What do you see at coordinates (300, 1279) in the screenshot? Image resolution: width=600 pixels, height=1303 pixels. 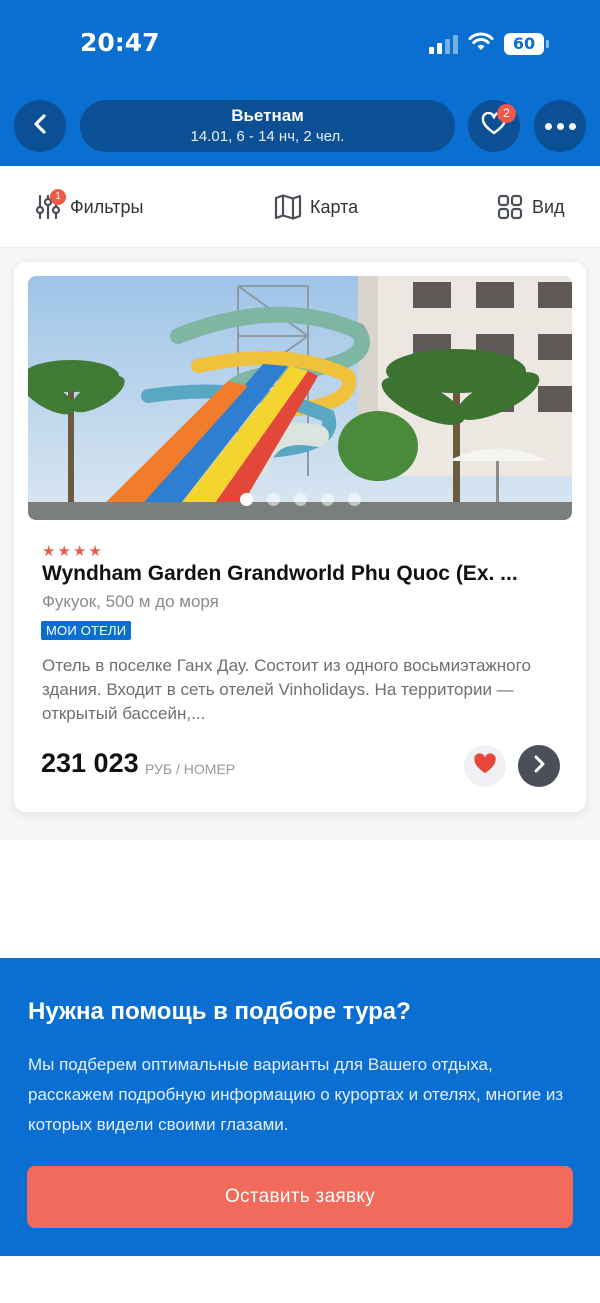 I see `page-bottom` at bounding box center [300, 1279].